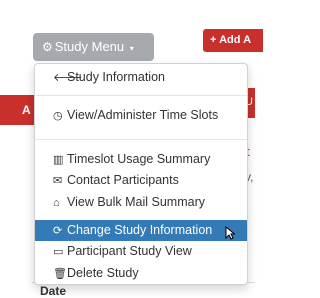 Image resolution: width=320 pixels, height=298 pixels. I want to click on menu-item-study-information: 🡐Study Information, so click(141, 77).